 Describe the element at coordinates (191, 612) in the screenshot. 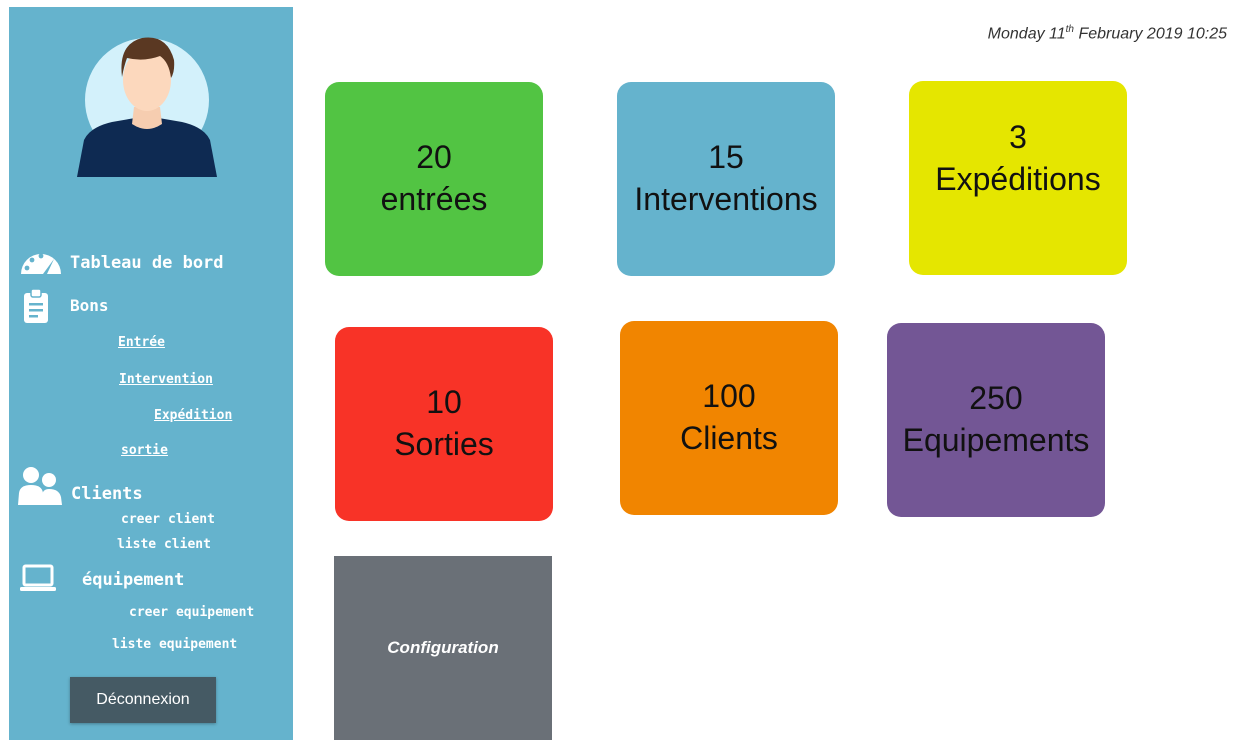

I see `sidebar-subitem-creer-equipement: creer equipement` at that location.